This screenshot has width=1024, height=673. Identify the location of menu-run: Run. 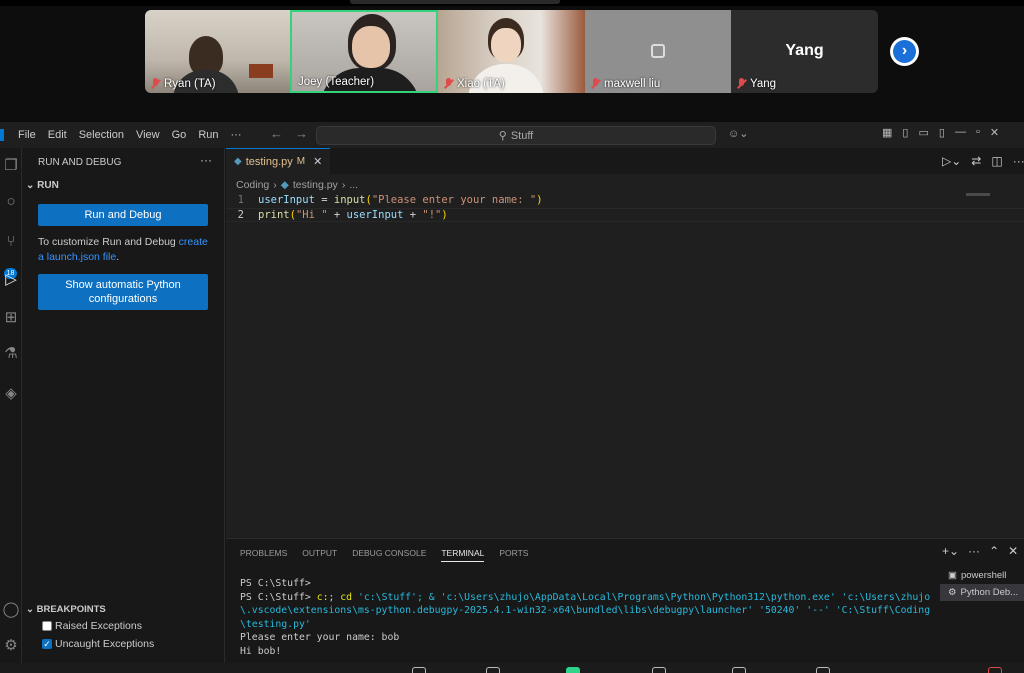
(208, 135).